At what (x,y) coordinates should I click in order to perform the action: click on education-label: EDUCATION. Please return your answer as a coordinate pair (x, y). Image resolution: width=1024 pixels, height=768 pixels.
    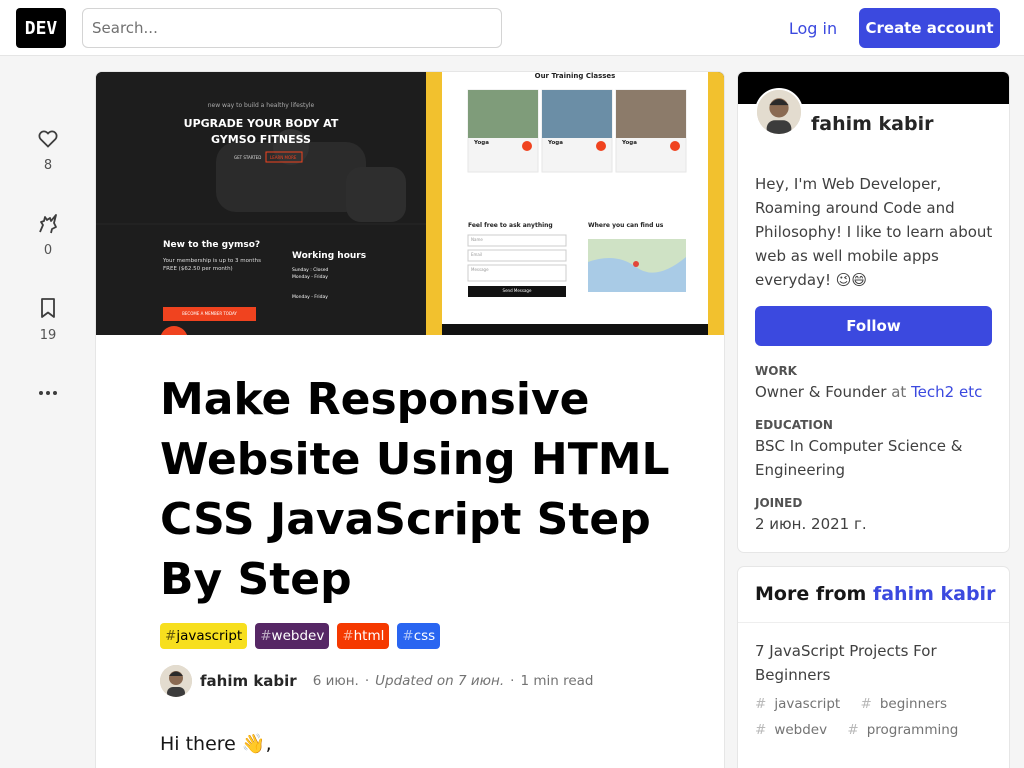
    Looking at the image, I should click on (794, 425).